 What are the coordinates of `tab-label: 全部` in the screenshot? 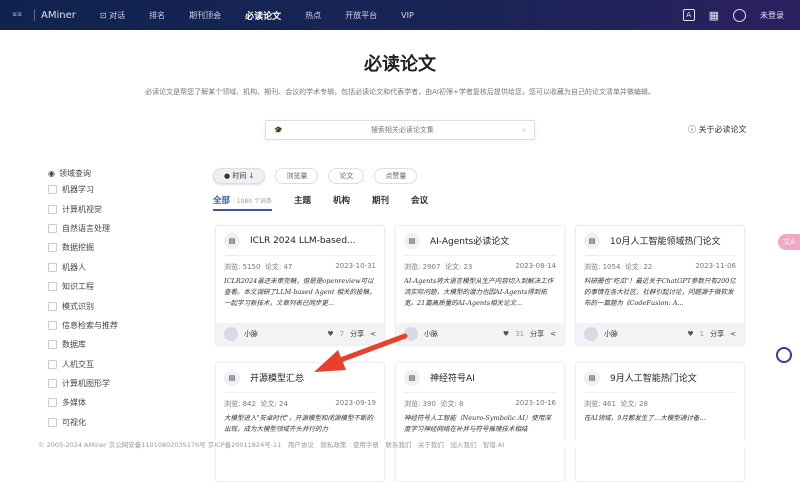 It's located at (222, 201).